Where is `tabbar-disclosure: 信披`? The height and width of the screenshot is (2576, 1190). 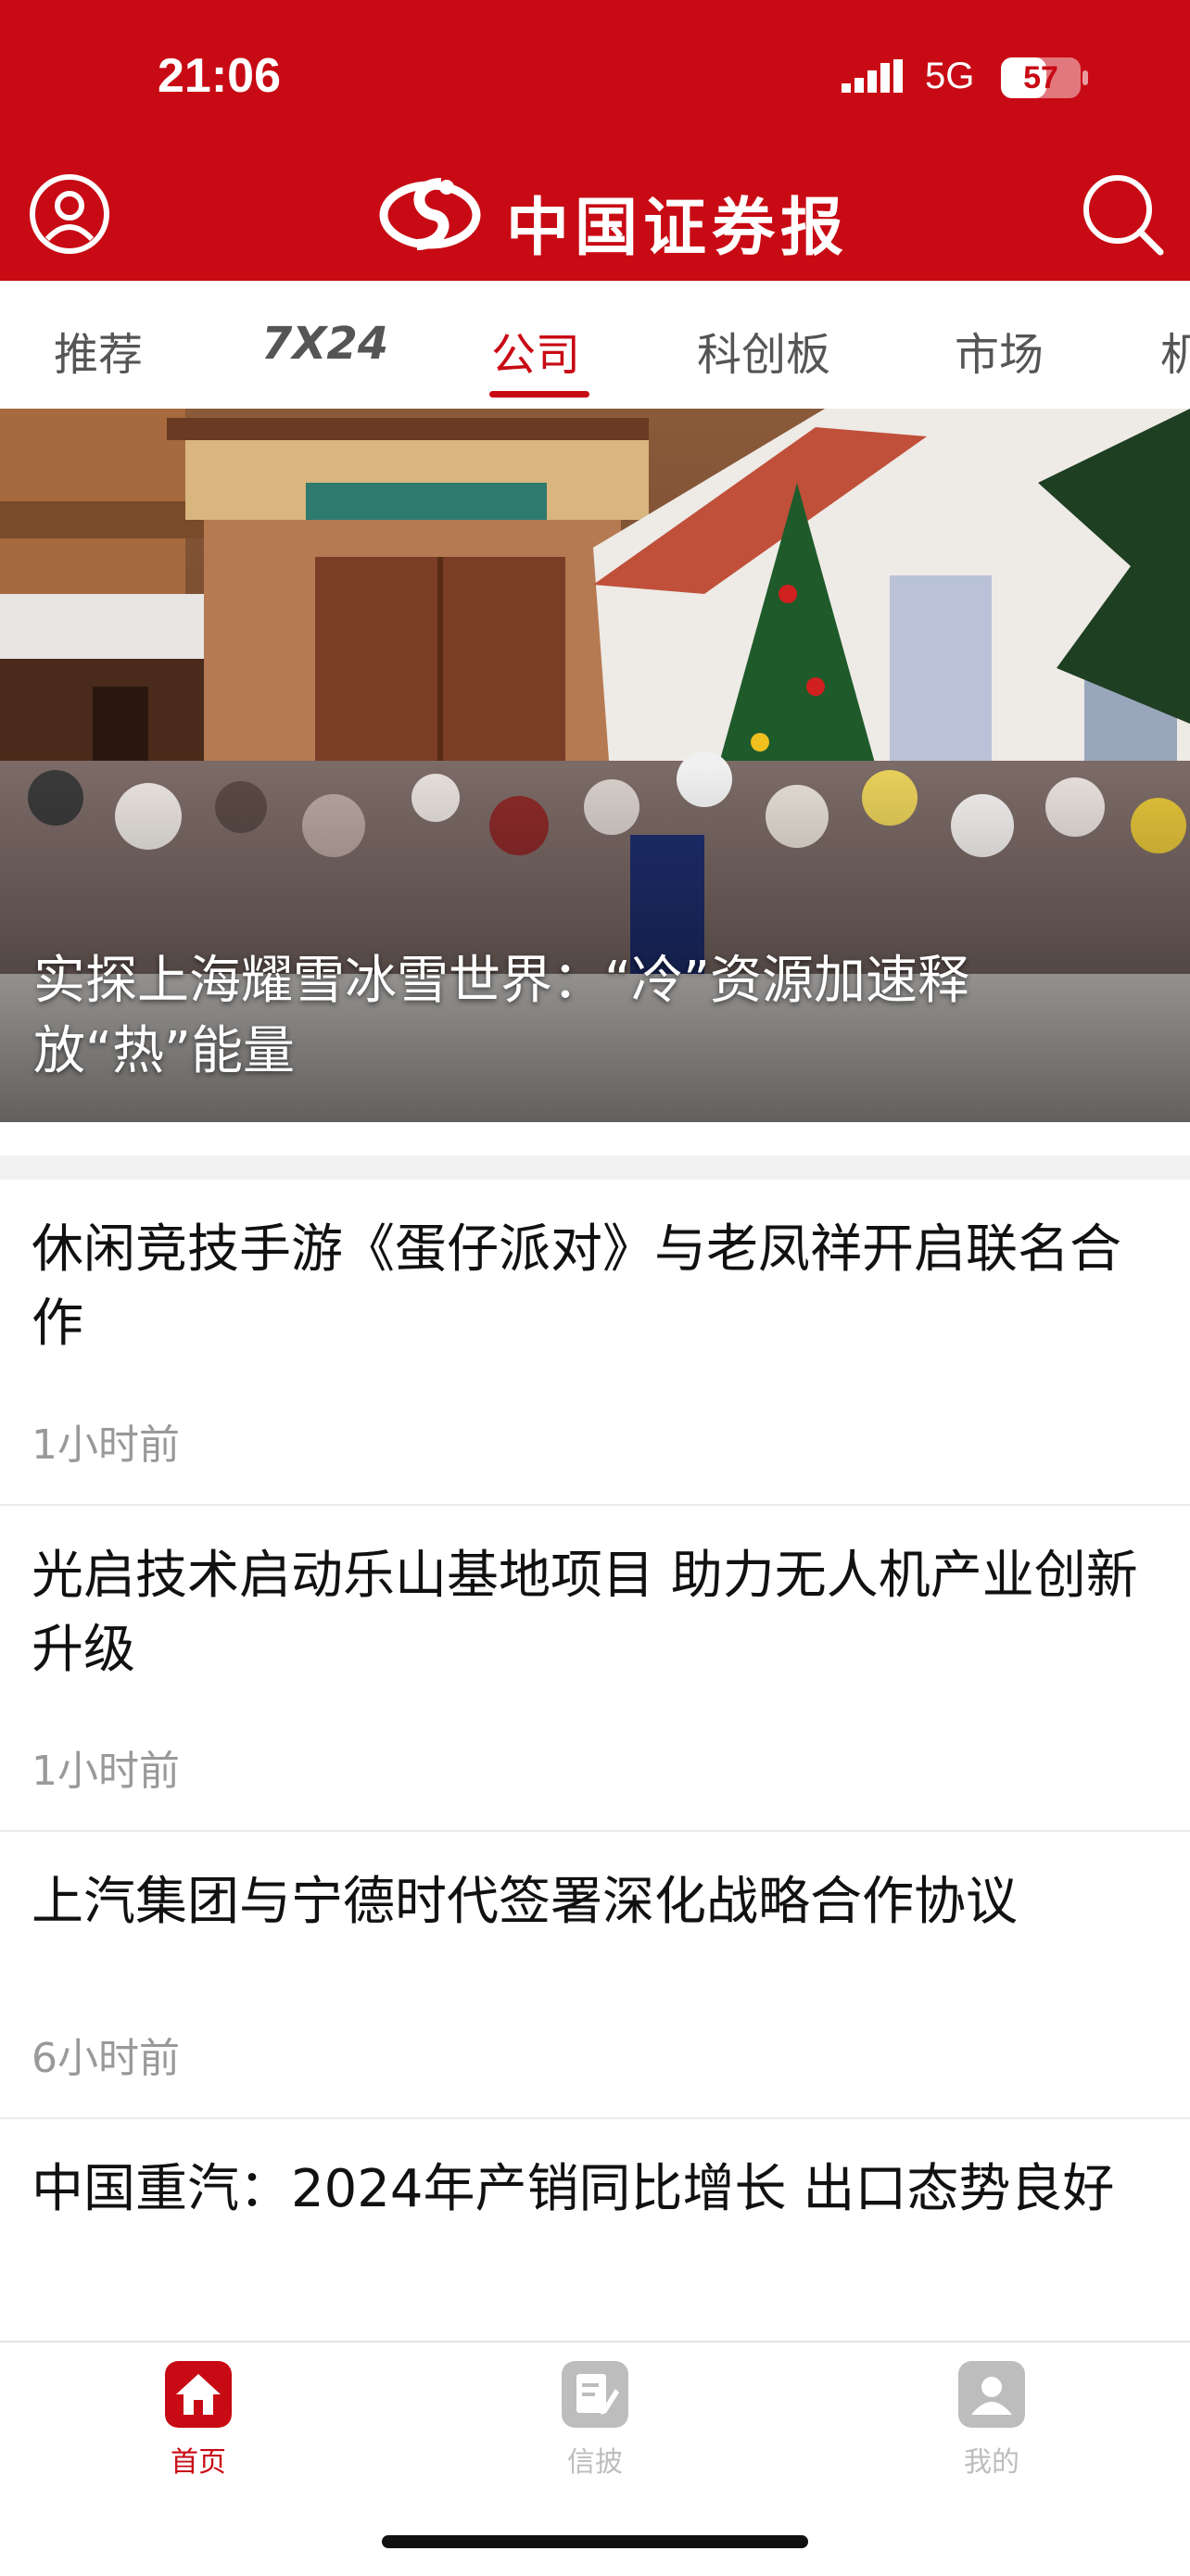
tabbar-disclosure: 信披 is located at coordinates (595, 2420).